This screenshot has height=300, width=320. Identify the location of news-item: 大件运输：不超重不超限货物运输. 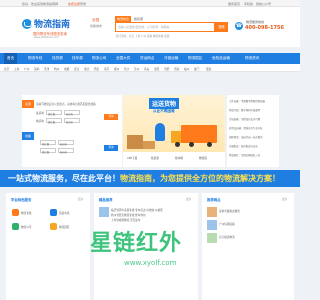
(247, 101).